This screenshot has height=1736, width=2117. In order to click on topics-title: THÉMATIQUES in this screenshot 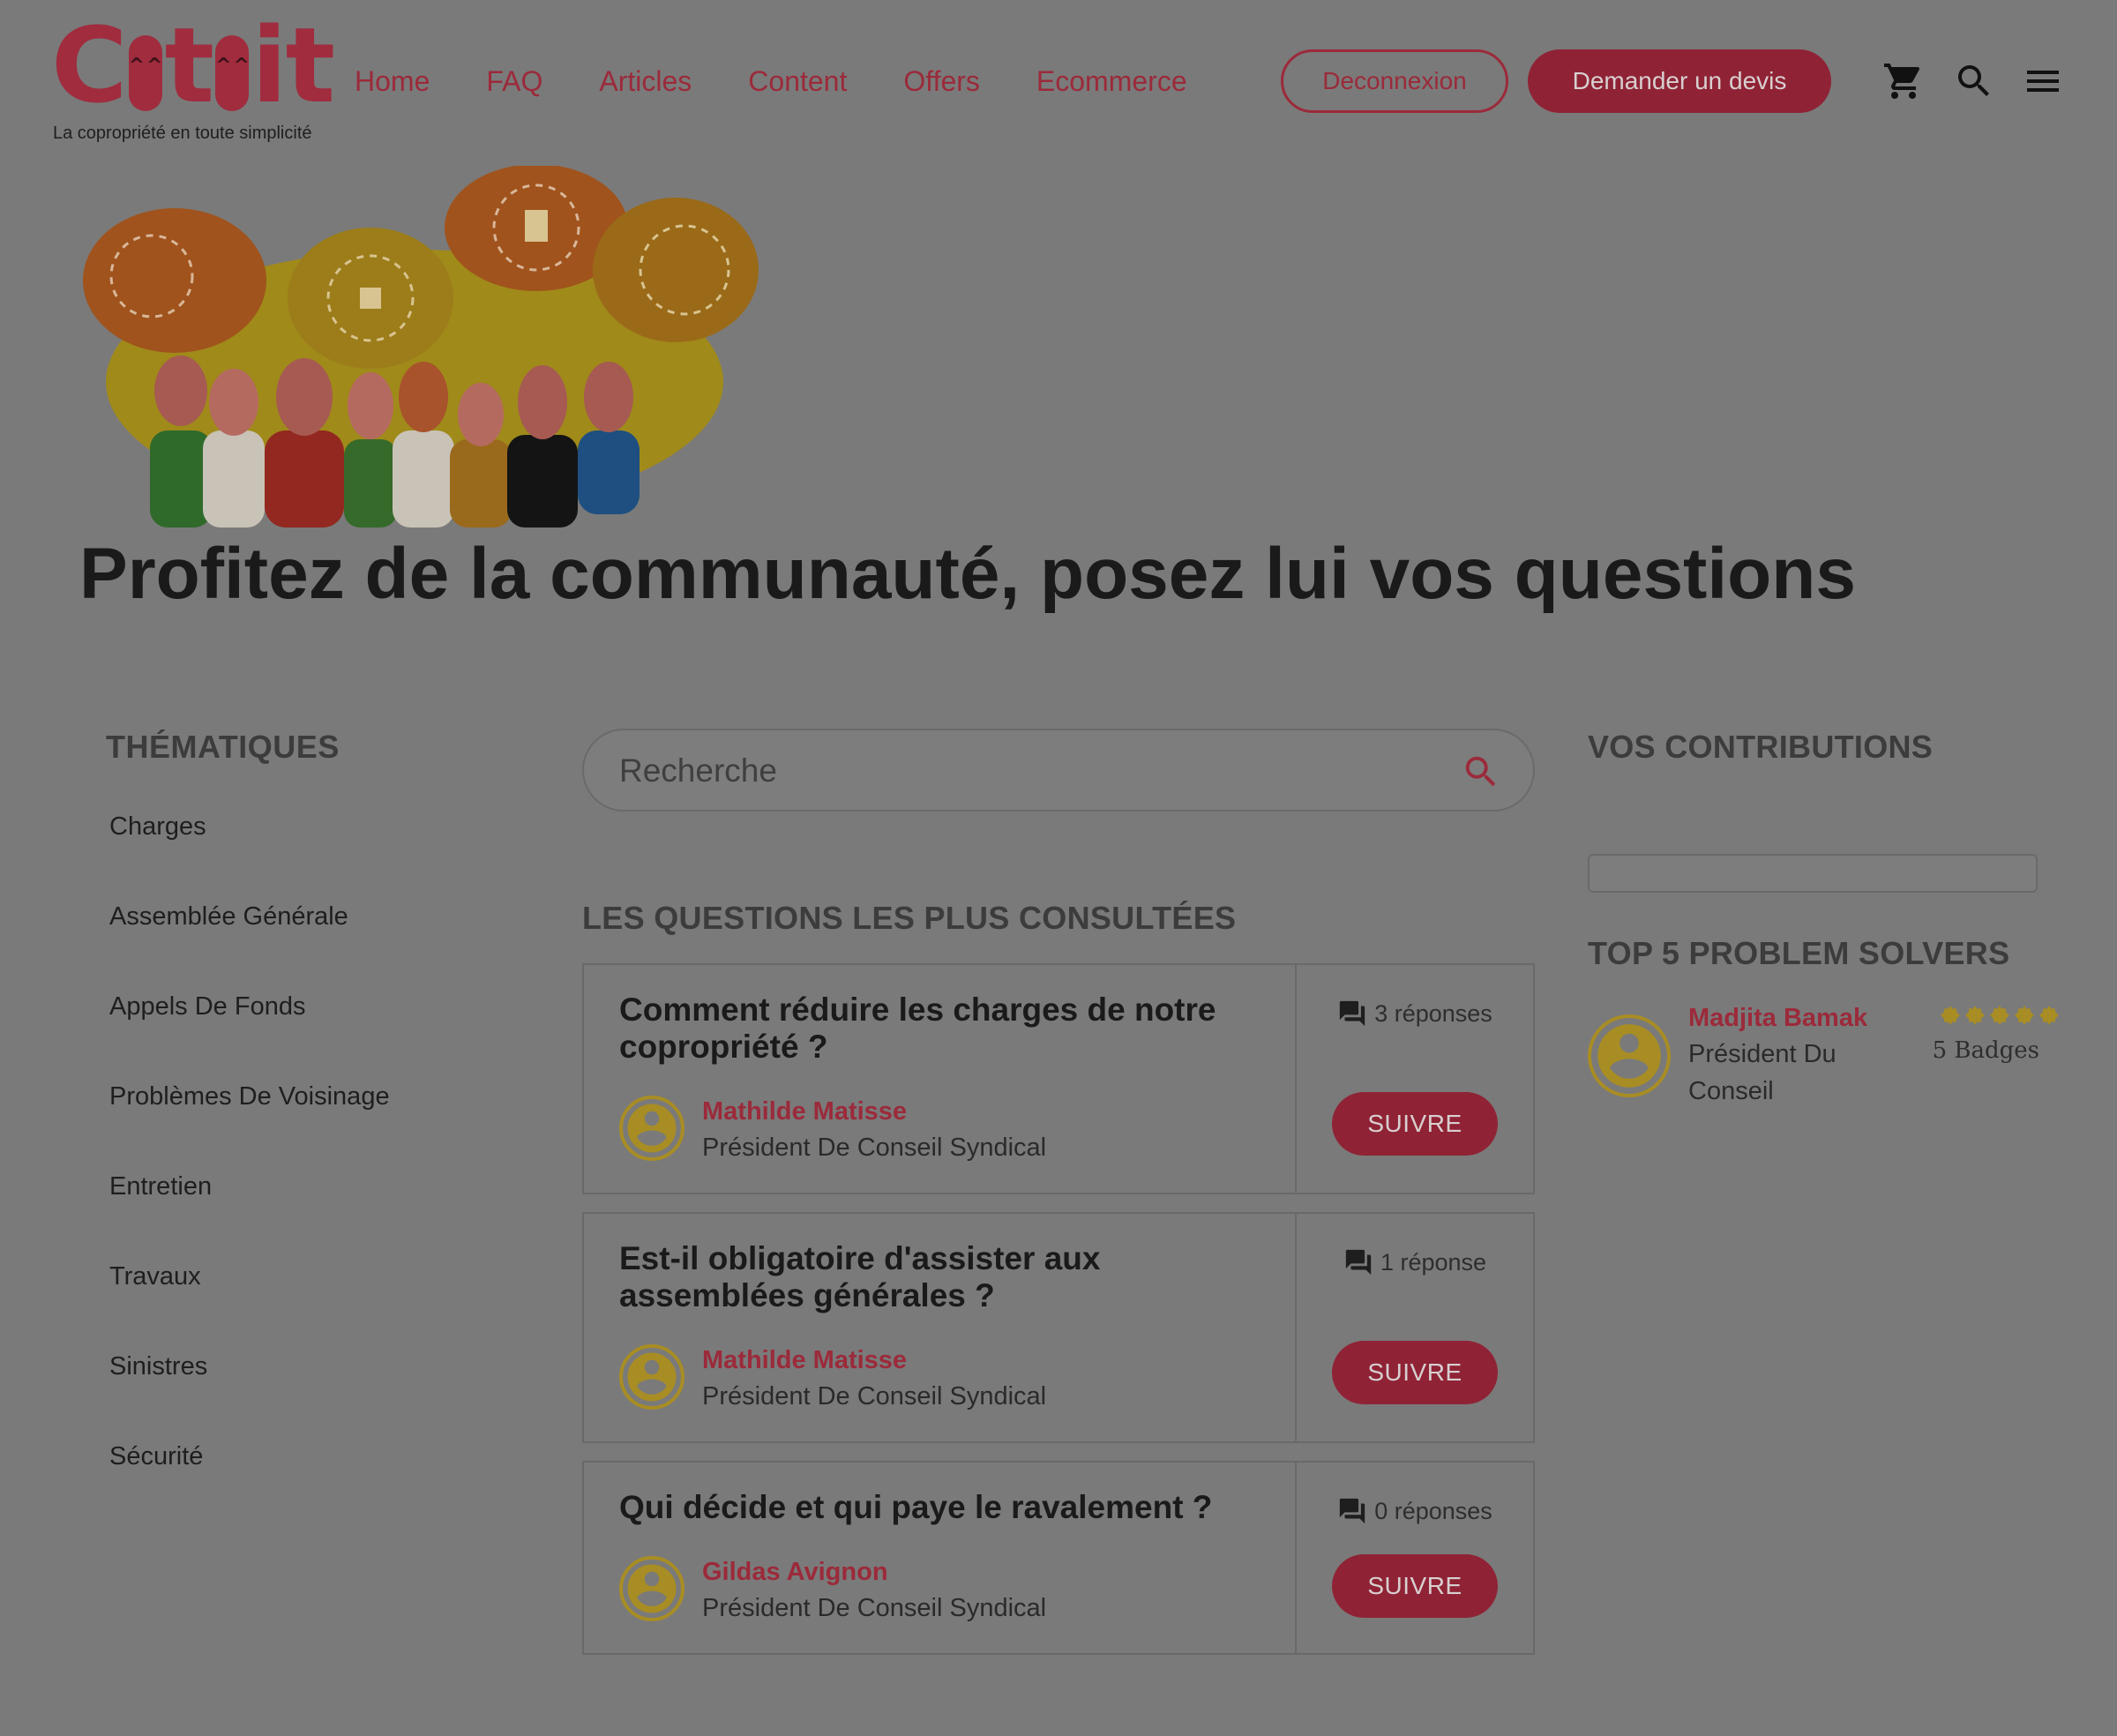, I will do `click(223, 747)`.